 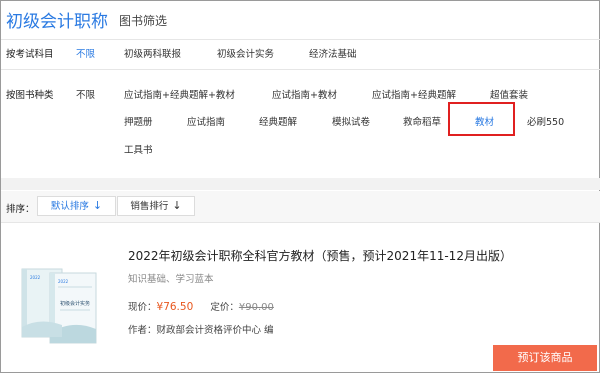 I want to click on subject-option-practice: 初级会计实务, so click(x=245, y=53).